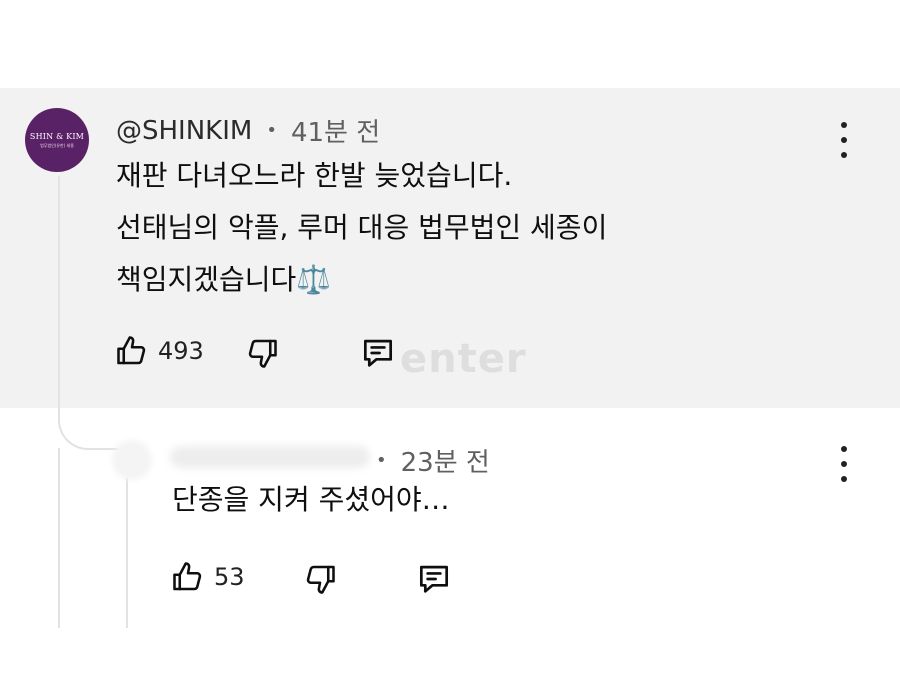 This screenshot has width=900, height=687. I want to click on avatar-logo-subtext: 법무법인(유한) 세종, so click(57, 145).